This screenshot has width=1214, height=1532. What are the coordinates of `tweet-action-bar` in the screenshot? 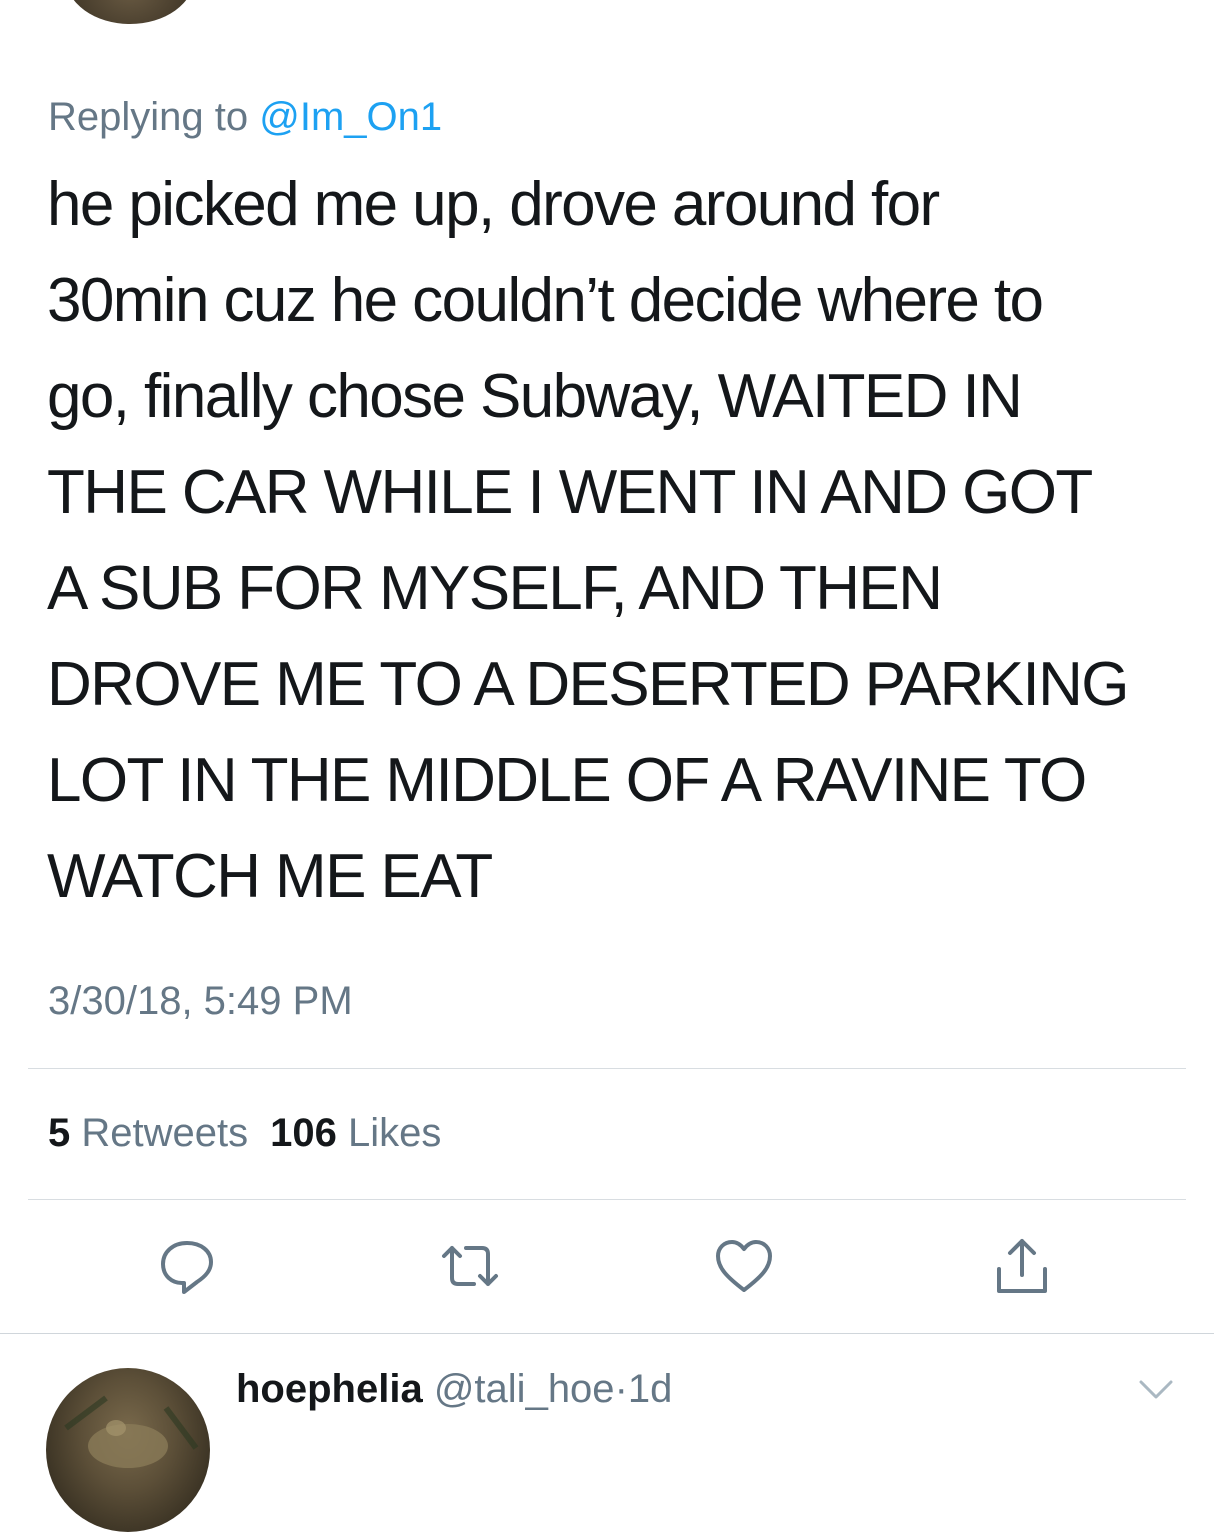 It's located at (607, 1267).